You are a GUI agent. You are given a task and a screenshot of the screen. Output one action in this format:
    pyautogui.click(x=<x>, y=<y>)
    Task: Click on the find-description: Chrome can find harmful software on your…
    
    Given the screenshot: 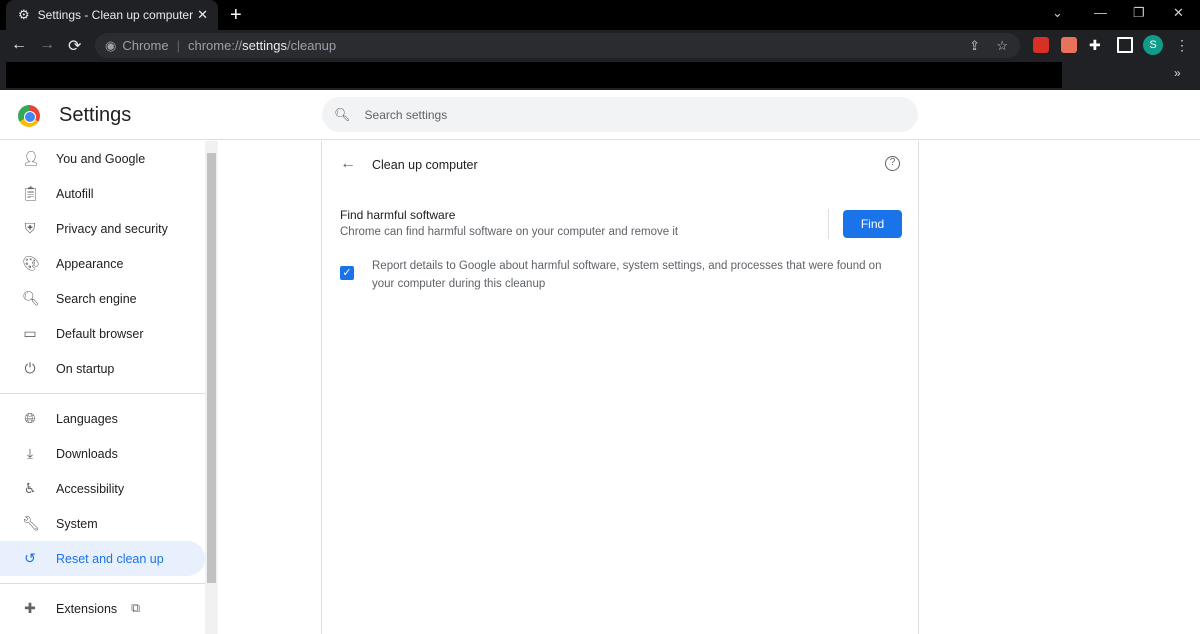 What is the action you would take?
    pyautogui.click(x=509, y=232)
    